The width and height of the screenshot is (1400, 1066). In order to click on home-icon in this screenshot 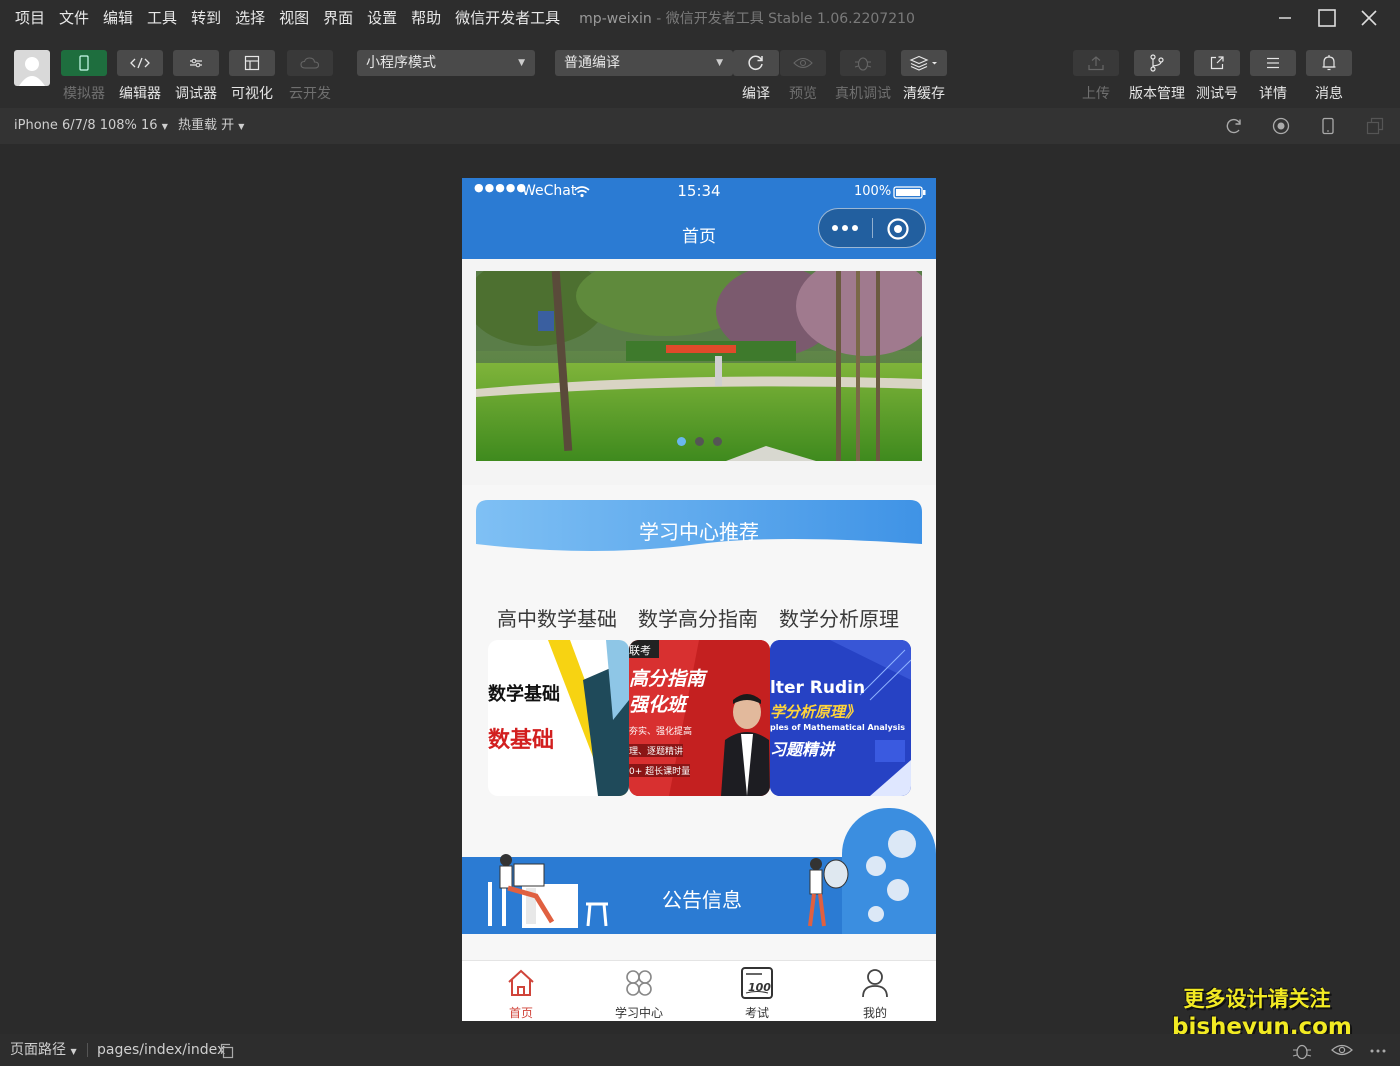, I will do `click(521, 982)`.